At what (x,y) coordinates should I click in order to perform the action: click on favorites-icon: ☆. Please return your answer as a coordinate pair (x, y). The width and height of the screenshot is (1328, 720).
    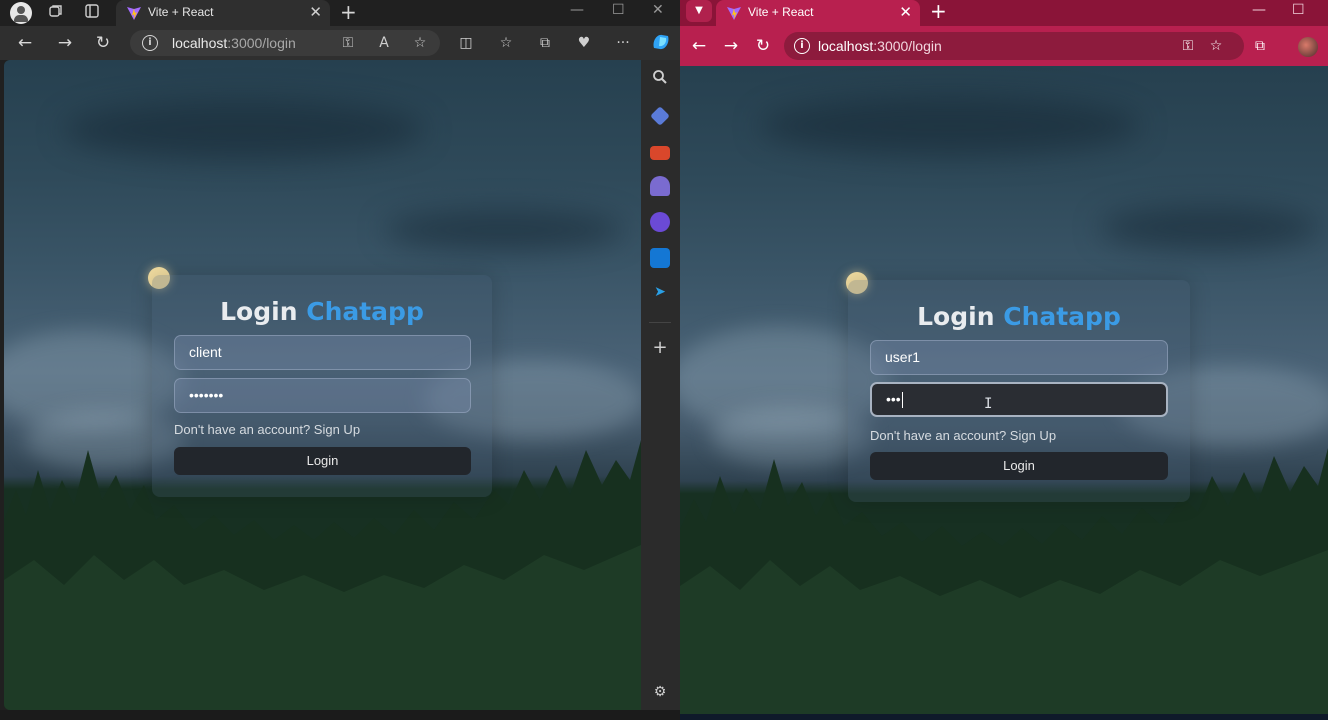
    Looking at the image, I should click on (506, 43).